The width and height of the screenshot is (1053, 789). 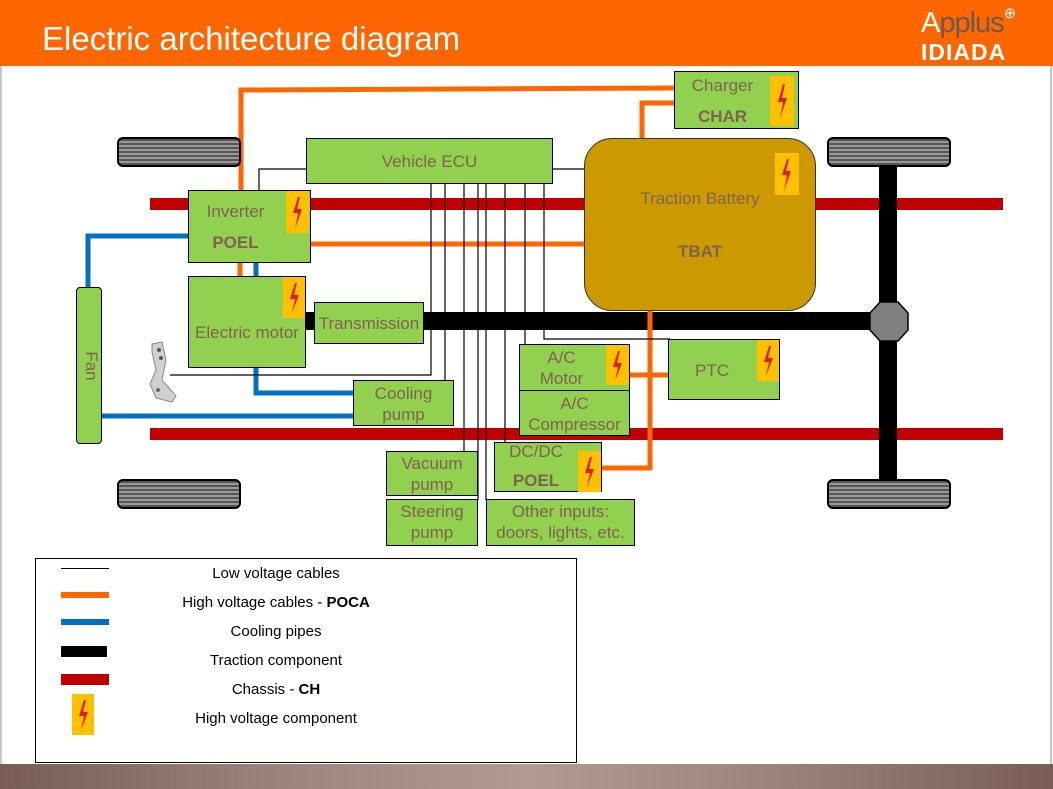 What do you see at coordinates (304, 381) in the screenshot?
I see `cooling-pipe-motor-pump` at bounding box center [304, 381].